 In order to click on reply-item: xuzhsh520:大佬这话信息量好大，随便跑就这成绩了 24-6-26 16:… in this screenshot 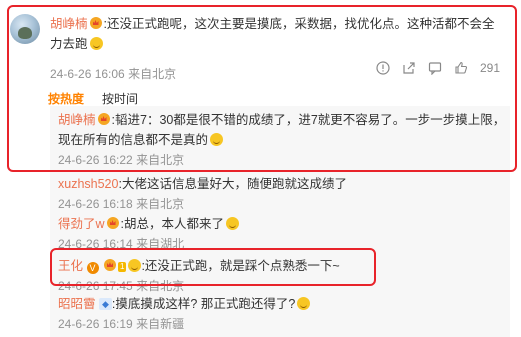, I will do `click(283, 194)`.